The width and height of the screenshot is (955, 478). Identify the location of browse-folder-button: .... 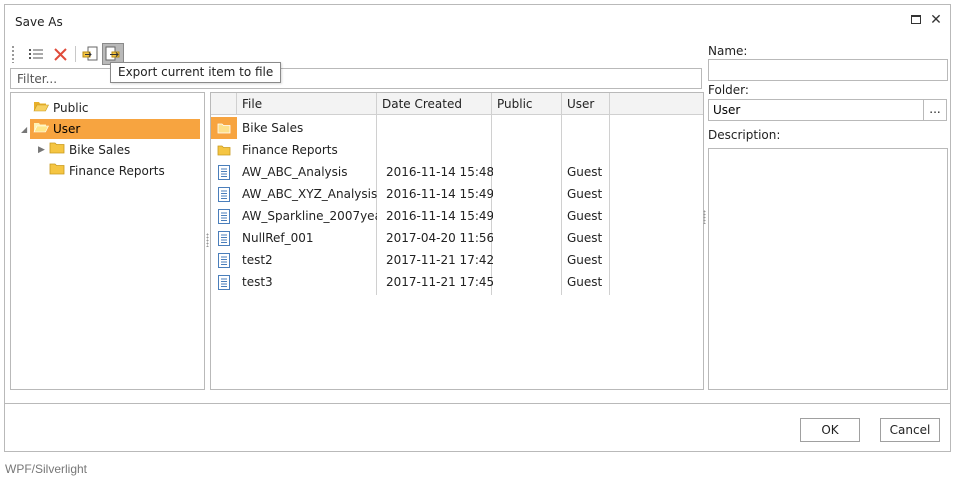
(935, 110).